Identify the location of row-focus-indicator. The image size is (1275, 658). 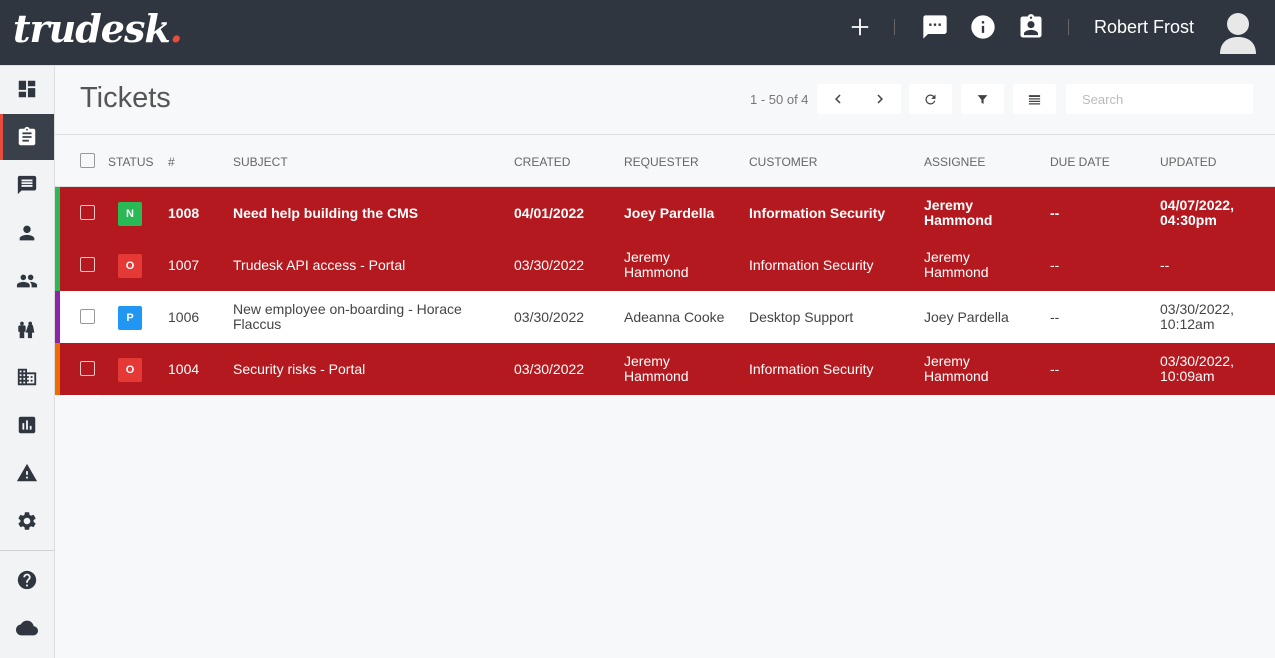
(80, 396).